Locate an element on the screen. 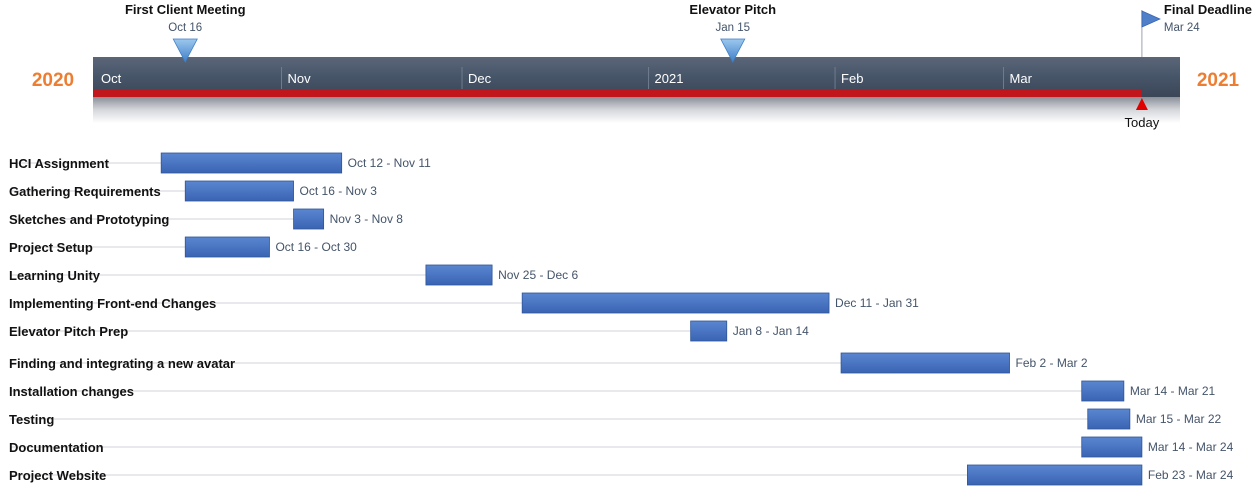 The image size is (1257, 498). milestone-date: Mar 24 is located at coordinates (1182, 28).